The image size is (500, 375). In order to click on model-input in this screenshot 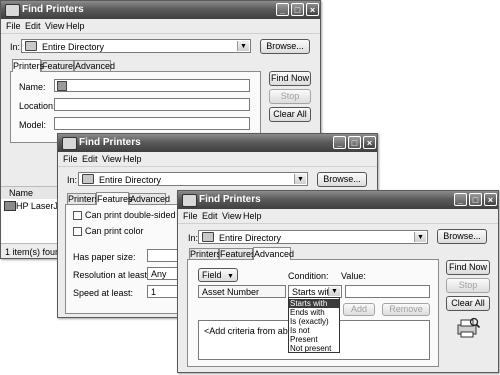, I will do `click(152, 123)`.